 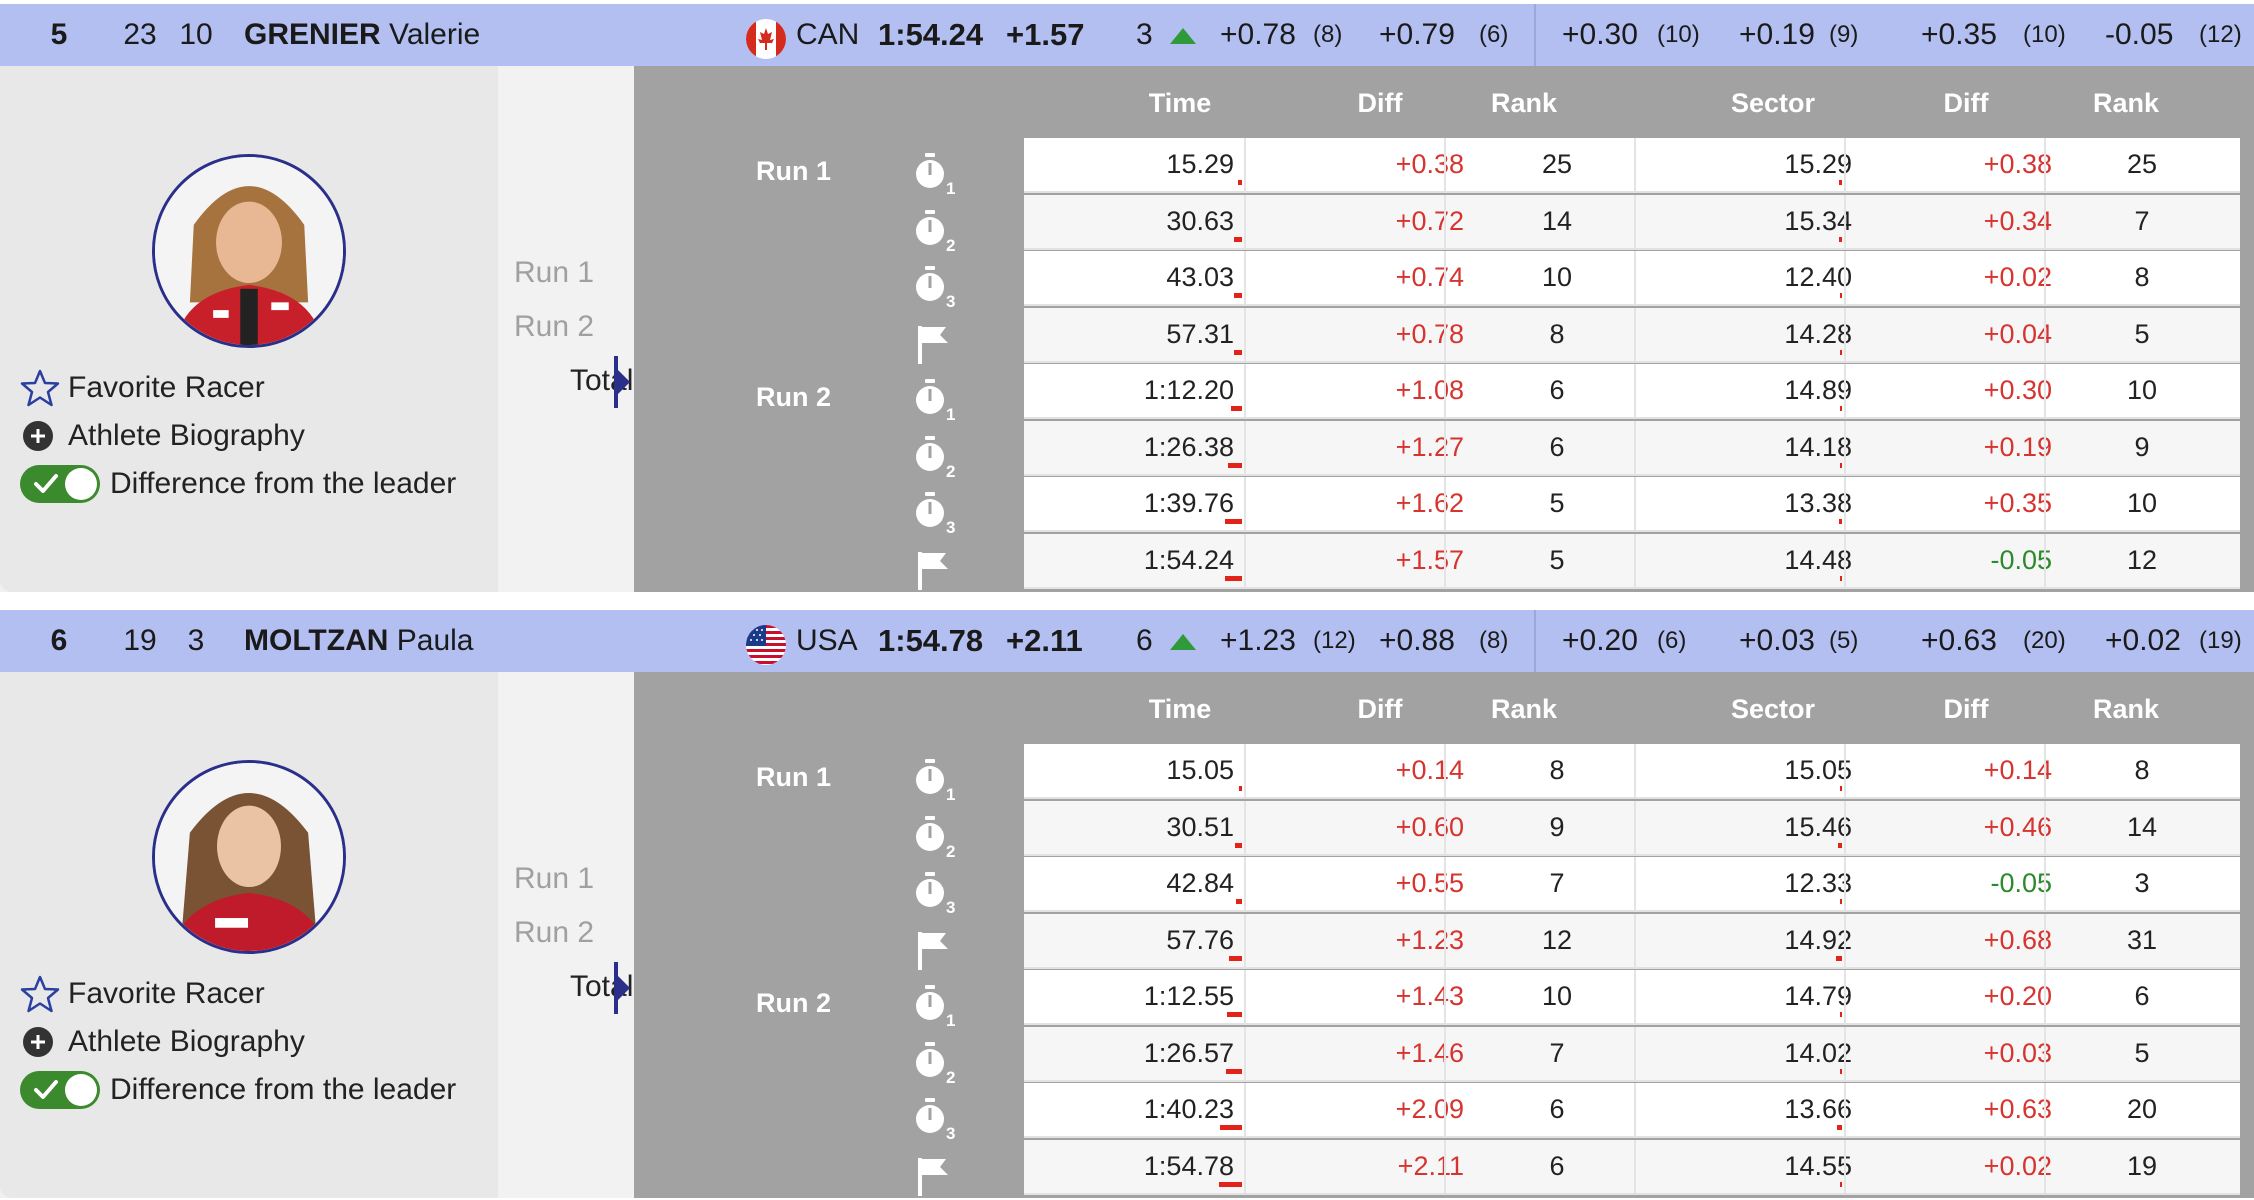 I want to click on athlete-biography-label: Athlete Biography, so click(x=186, y=435).